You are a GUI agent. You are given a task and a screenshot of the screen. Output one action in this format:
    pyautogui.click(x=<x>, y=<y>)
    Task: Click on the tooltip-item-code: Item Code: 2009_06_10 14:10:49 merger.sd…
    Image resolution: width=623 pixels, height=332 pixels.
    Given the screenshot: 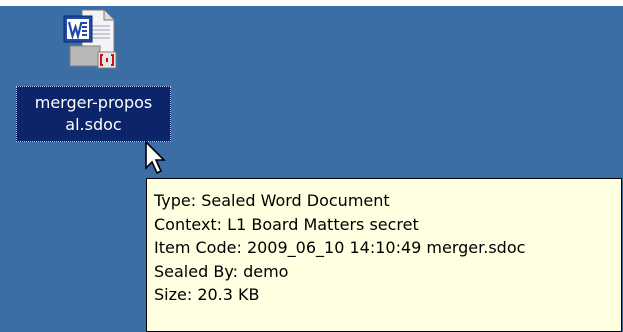 What is the action you would take?
    pyautogui.click(x=340, y=247)
    